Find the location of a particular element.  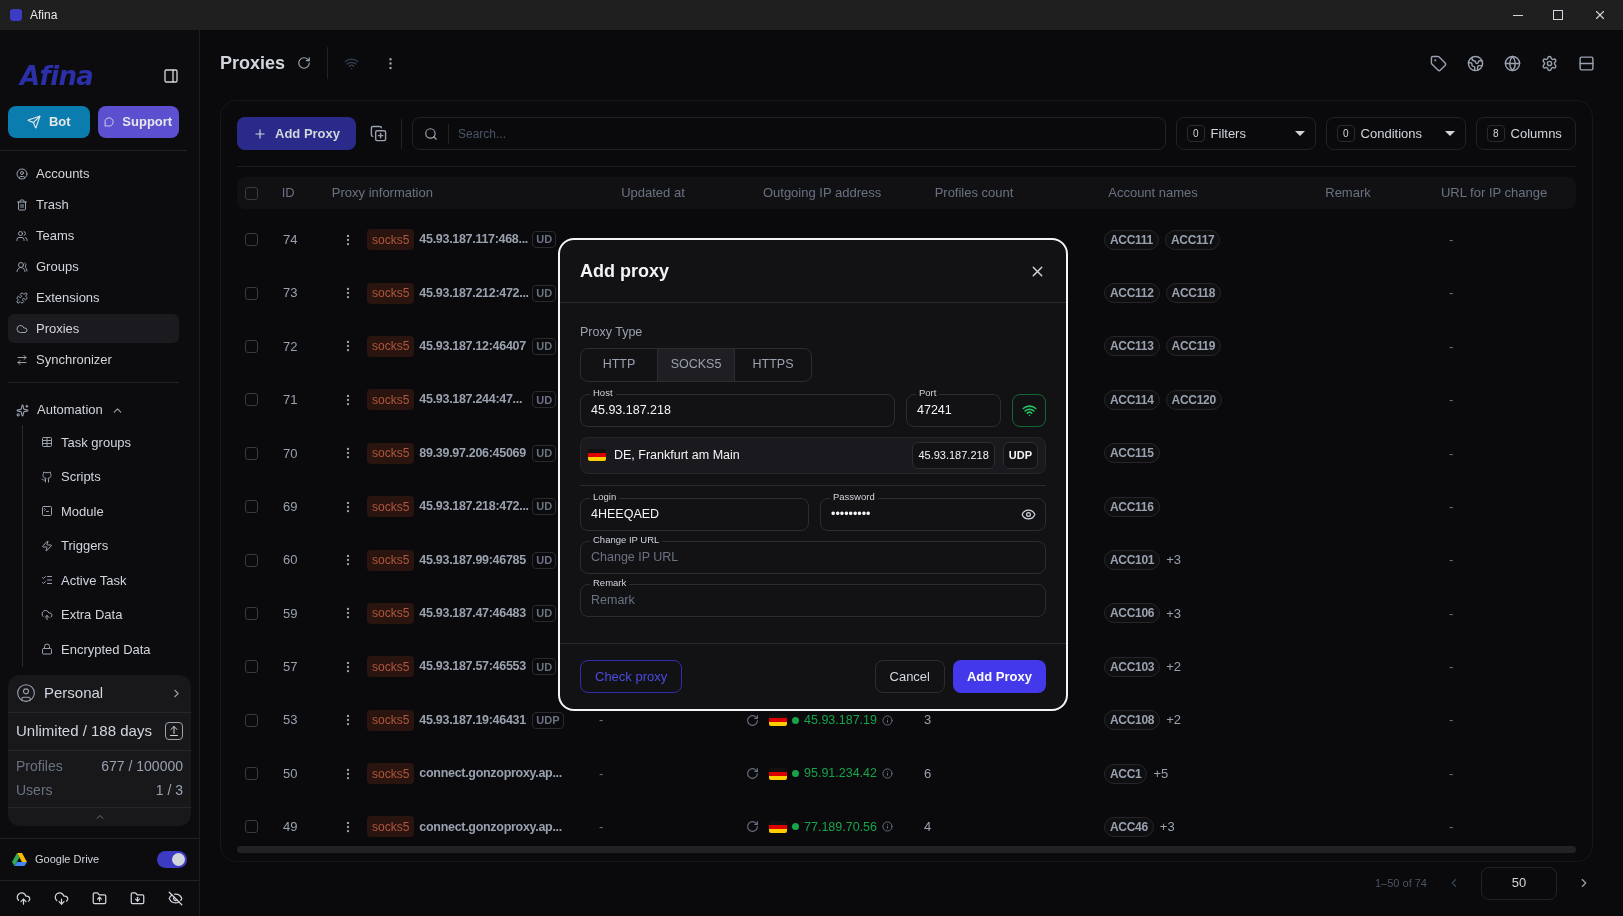

nav-item: Triggers is located at coordinates (111, 545).